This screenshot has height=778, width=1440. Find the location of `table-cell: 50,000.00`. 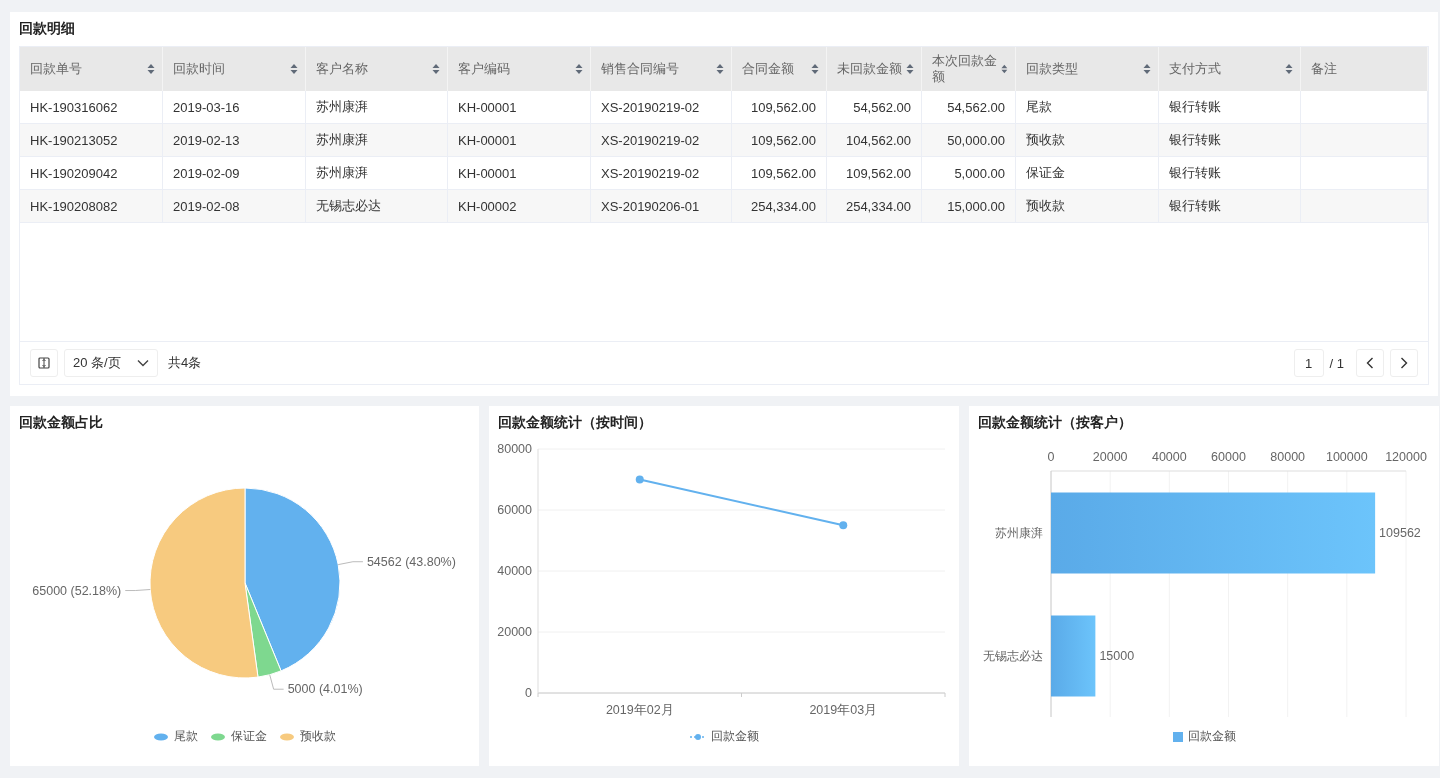

table-cell: 50,000.00 is located at coordinates (976, 140).